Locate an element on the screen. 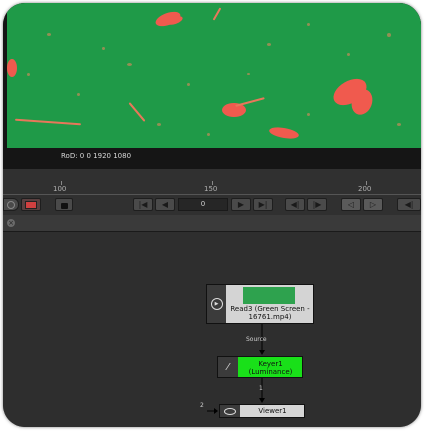 The height and width of the screenshot is (433, 427). source-pipe-label: Source is located at coordinates (256, 339).